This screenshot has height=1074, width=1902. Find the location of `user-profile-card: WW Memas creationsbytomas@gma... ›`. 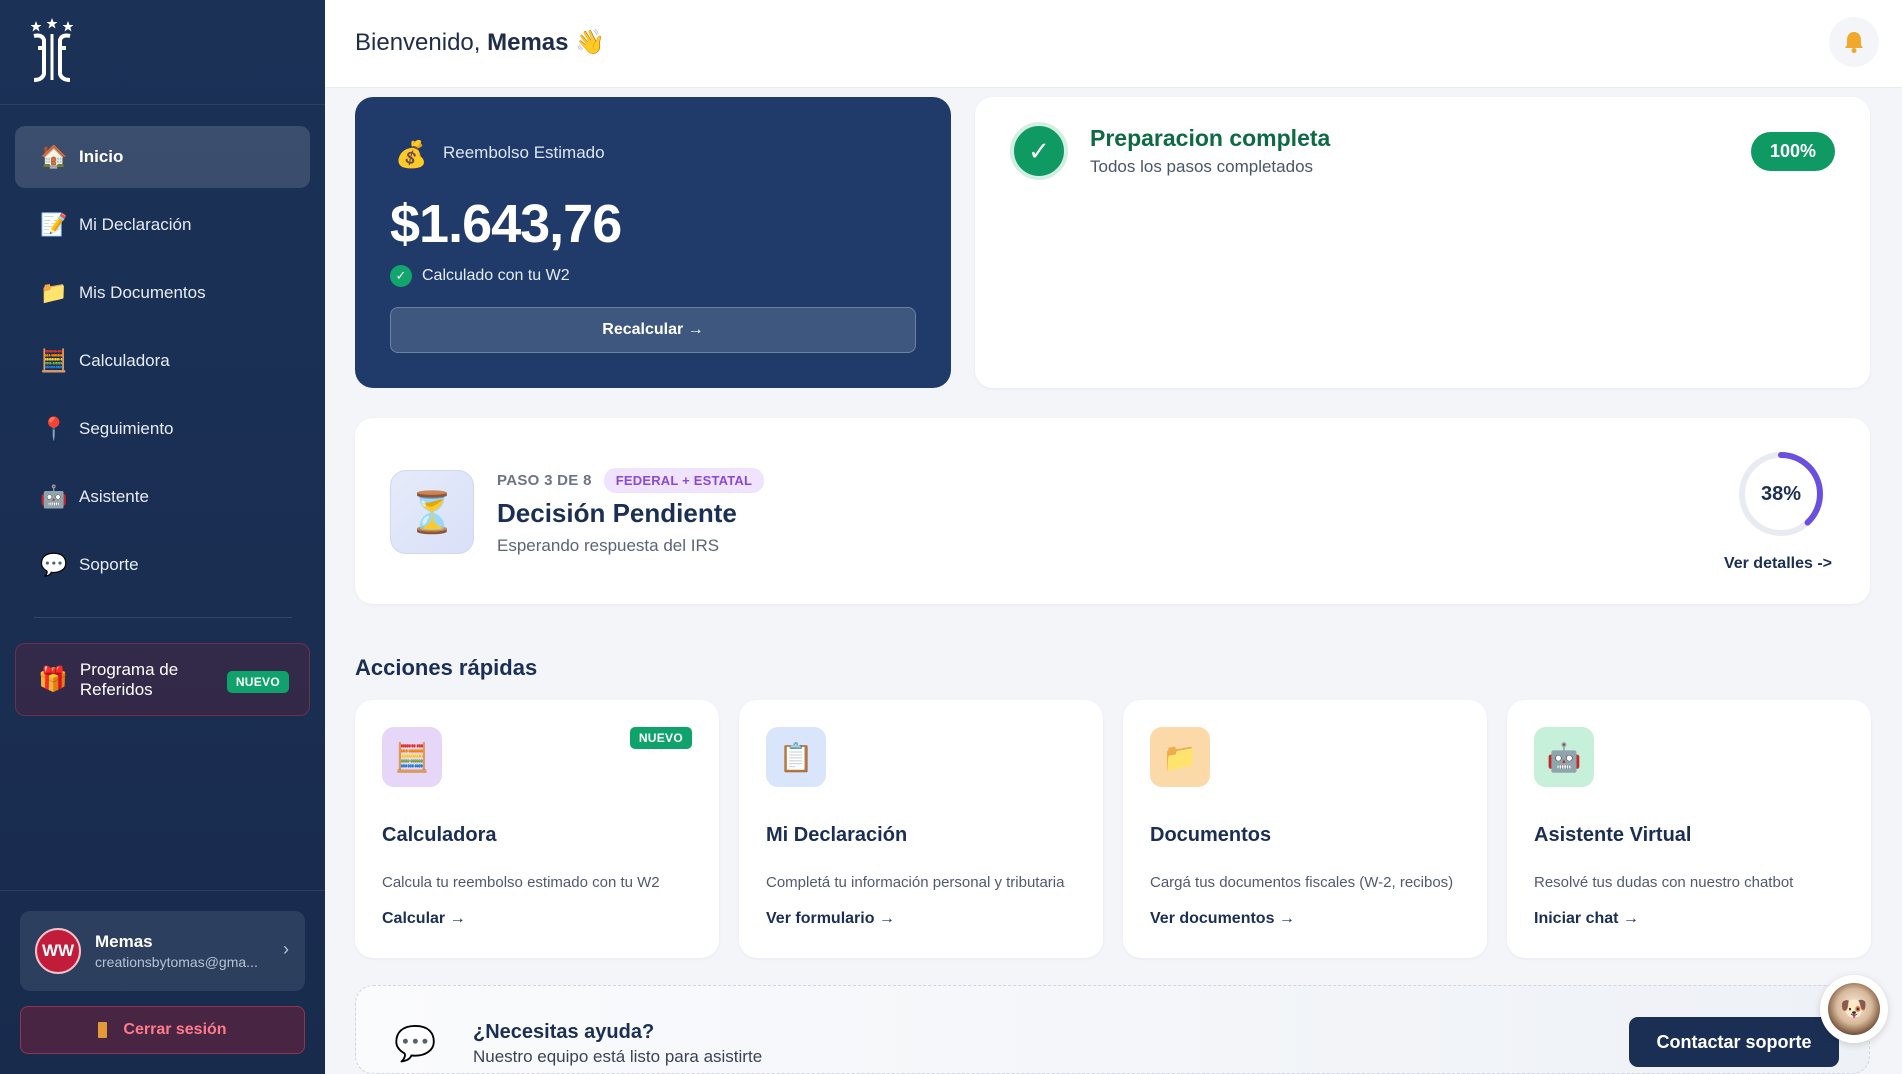

user-profile-card: WW Memas creationsbytomas@gma... › is located at coordinates (162, 951).